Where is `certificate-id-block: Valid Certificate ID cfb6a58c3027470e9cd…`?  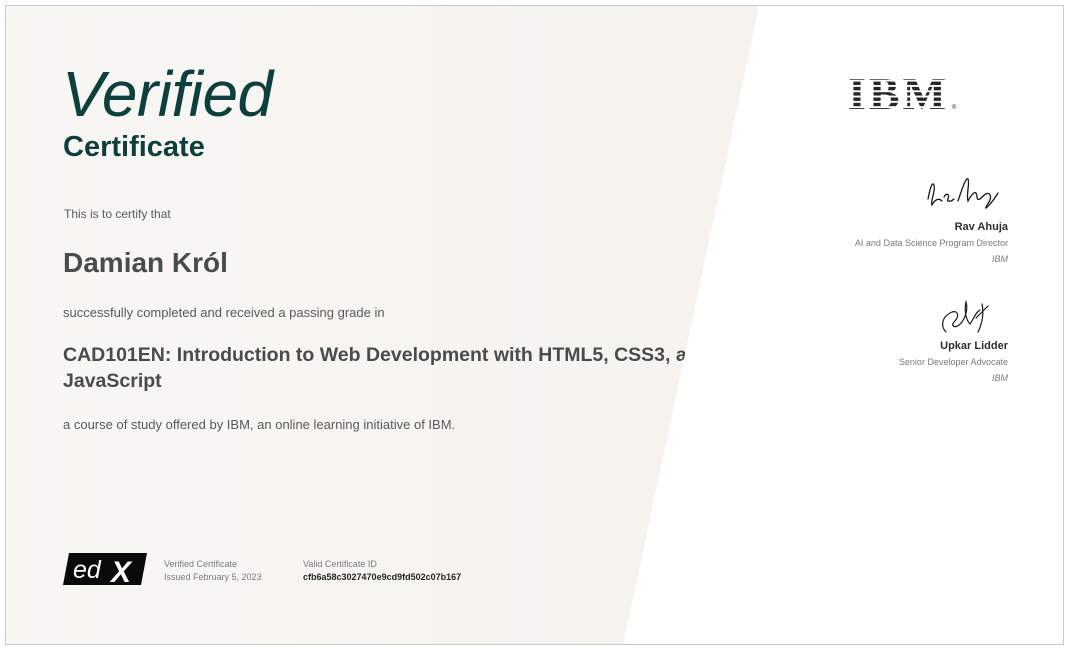 certificate-id-block: Valid Certificate ID cfb6a58c3027470e9cd… is located at coordinates (382, 571).